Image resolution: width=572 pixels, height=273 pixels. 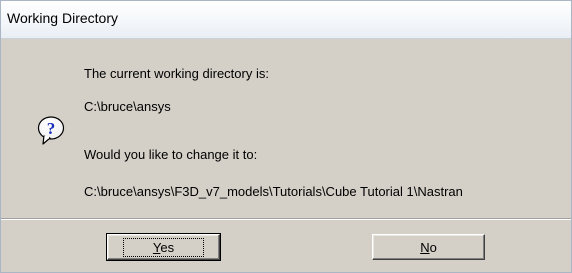 What do you see at coordinates (286, 219) in the screenshot?
I see `button-area-divider` at bounding box center [286, 219].